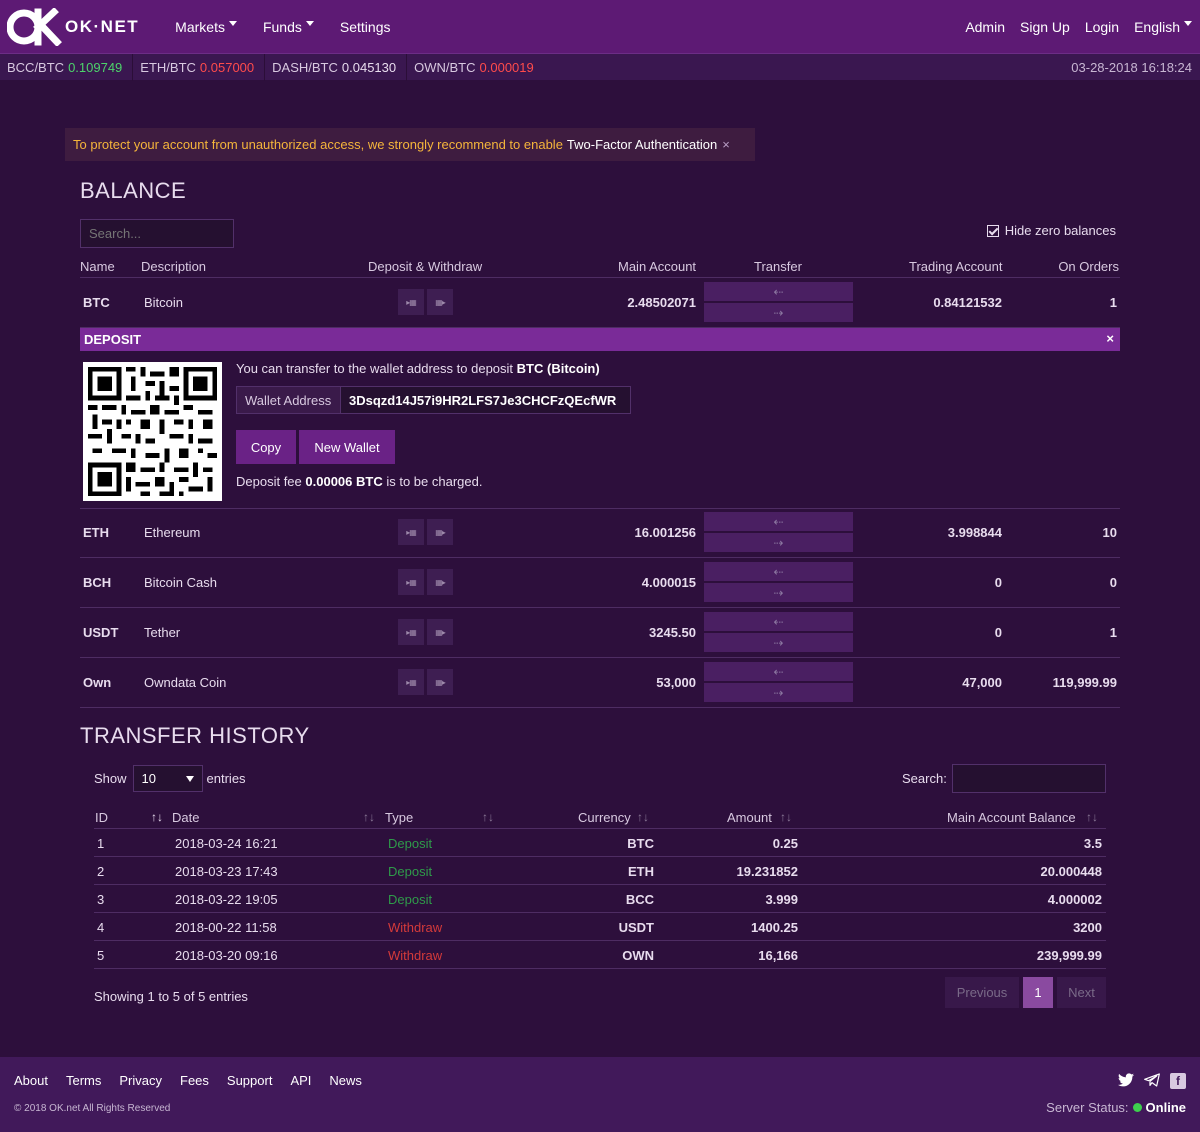 The height and width of the screenshot is (1132, 1200). I want to click on ticker-item: ETH/BTC 0.057000, so click(199, 67).